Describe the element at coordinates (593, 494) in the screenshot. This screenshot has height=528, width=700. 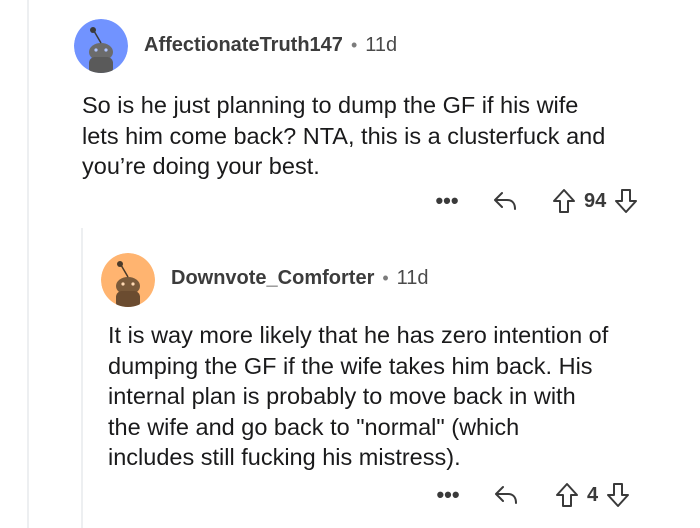
I see `vote-score: 4` at that location.